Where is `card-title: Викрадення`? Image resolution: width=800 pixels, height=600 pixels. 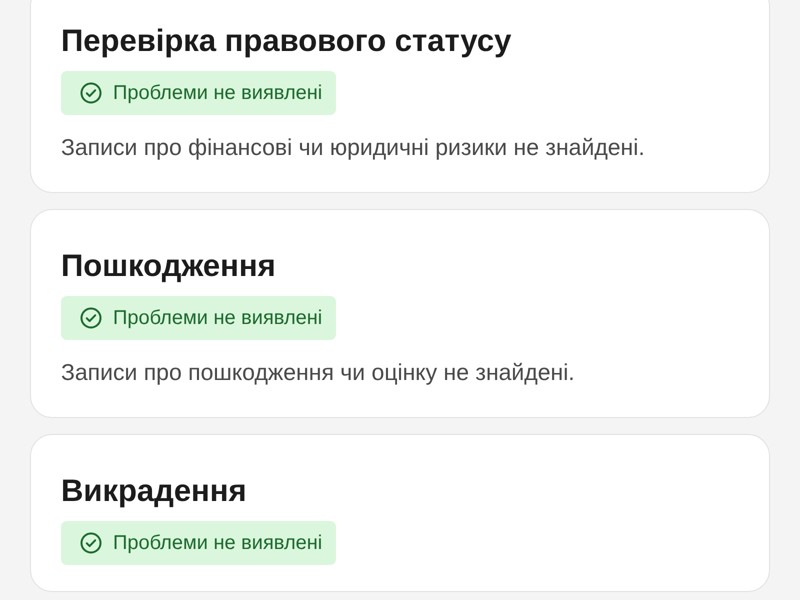 card-title: Викрадення is located at coordinates (154, 491).